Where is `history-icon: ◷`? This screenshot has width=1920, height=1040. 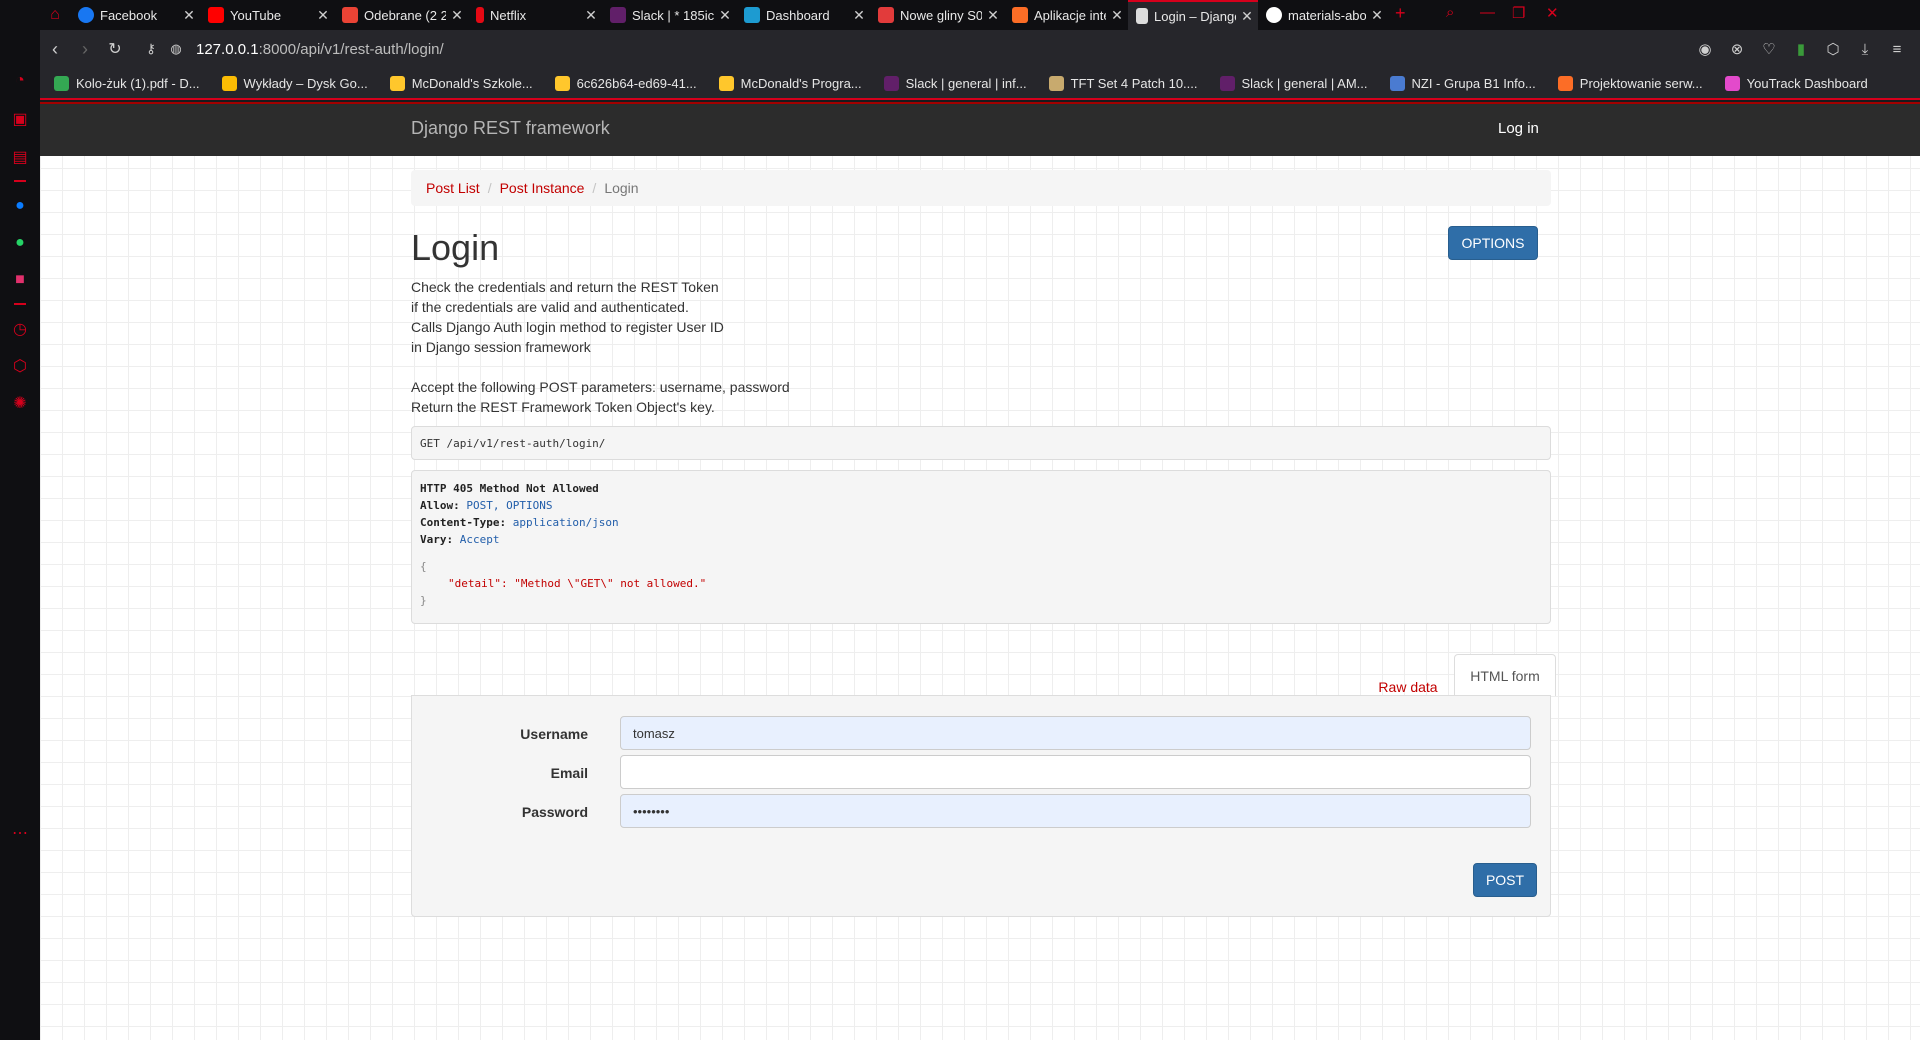
history-icon: ◷ is located at coordinates (20, 329).